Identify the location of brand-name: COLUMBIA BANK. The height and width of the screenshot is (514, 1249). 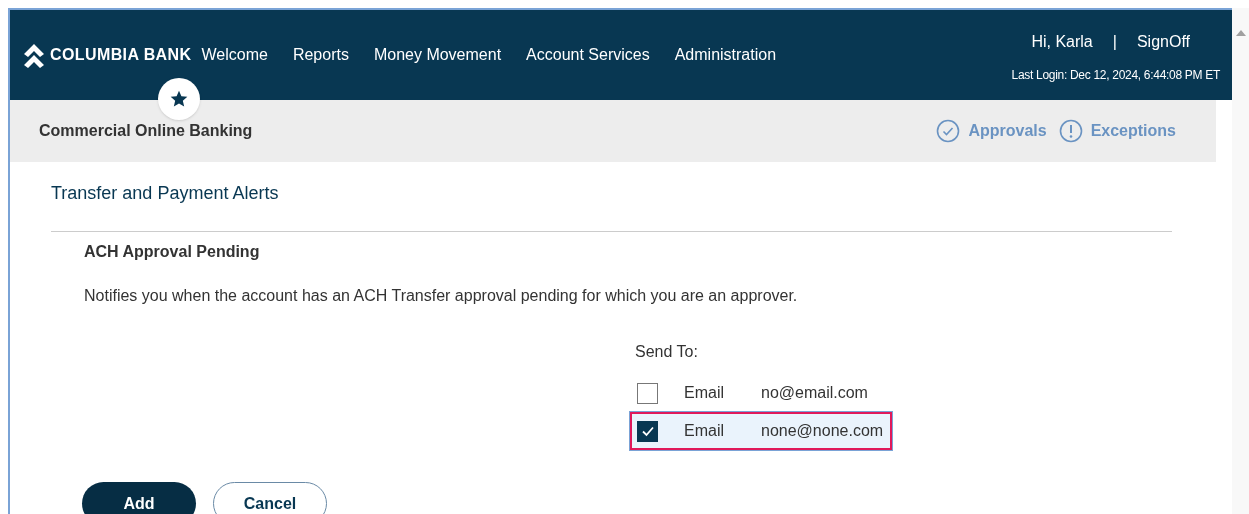
(121, 55).